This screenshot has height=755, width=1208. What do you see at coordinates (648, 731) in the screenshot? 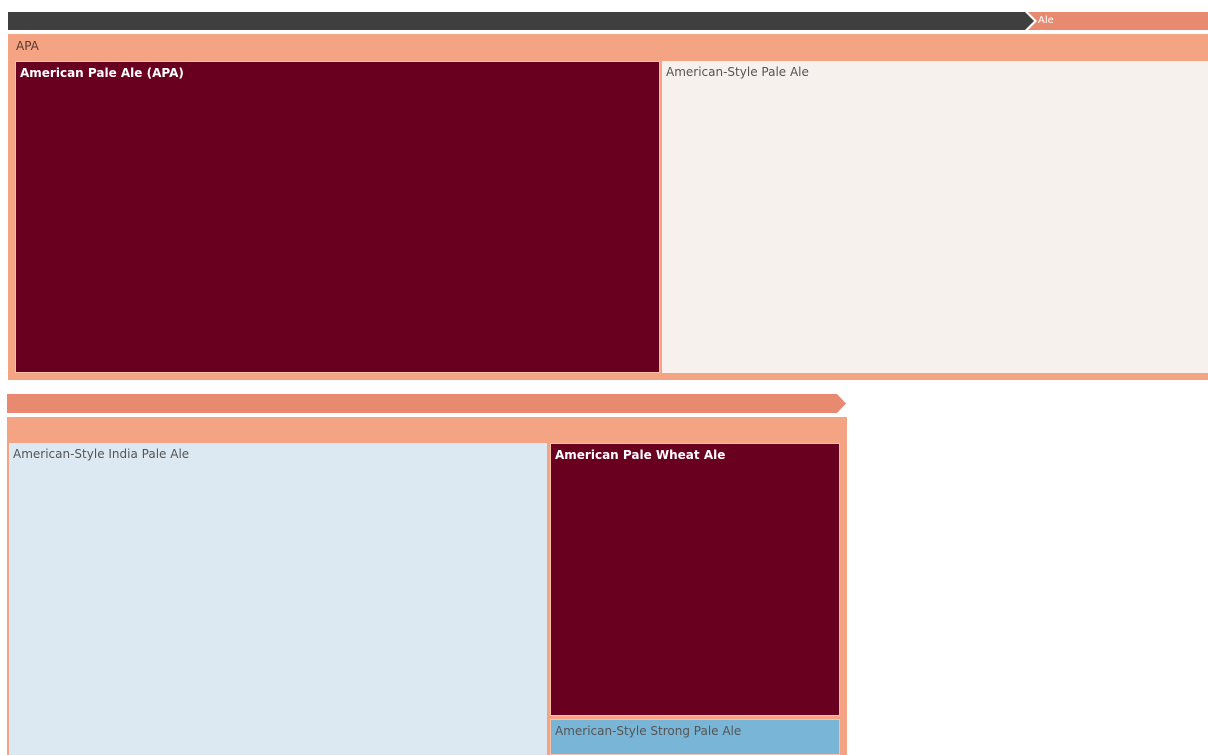
I see `tile-label: American-Style Strong Pale Ale` at bounding box center [648, 731].